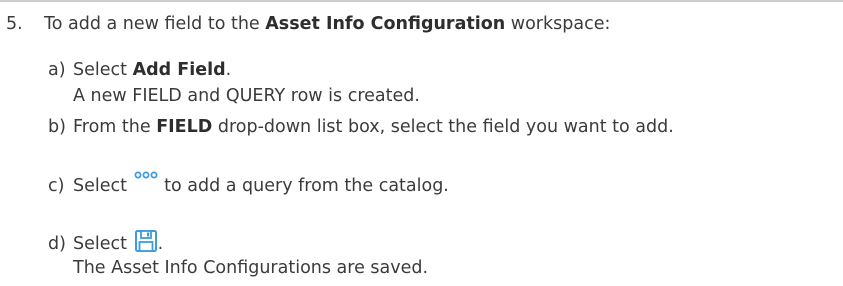  I want to click on substep-a-result: A new FIELD and QUERY row is created., so click(246, 96).